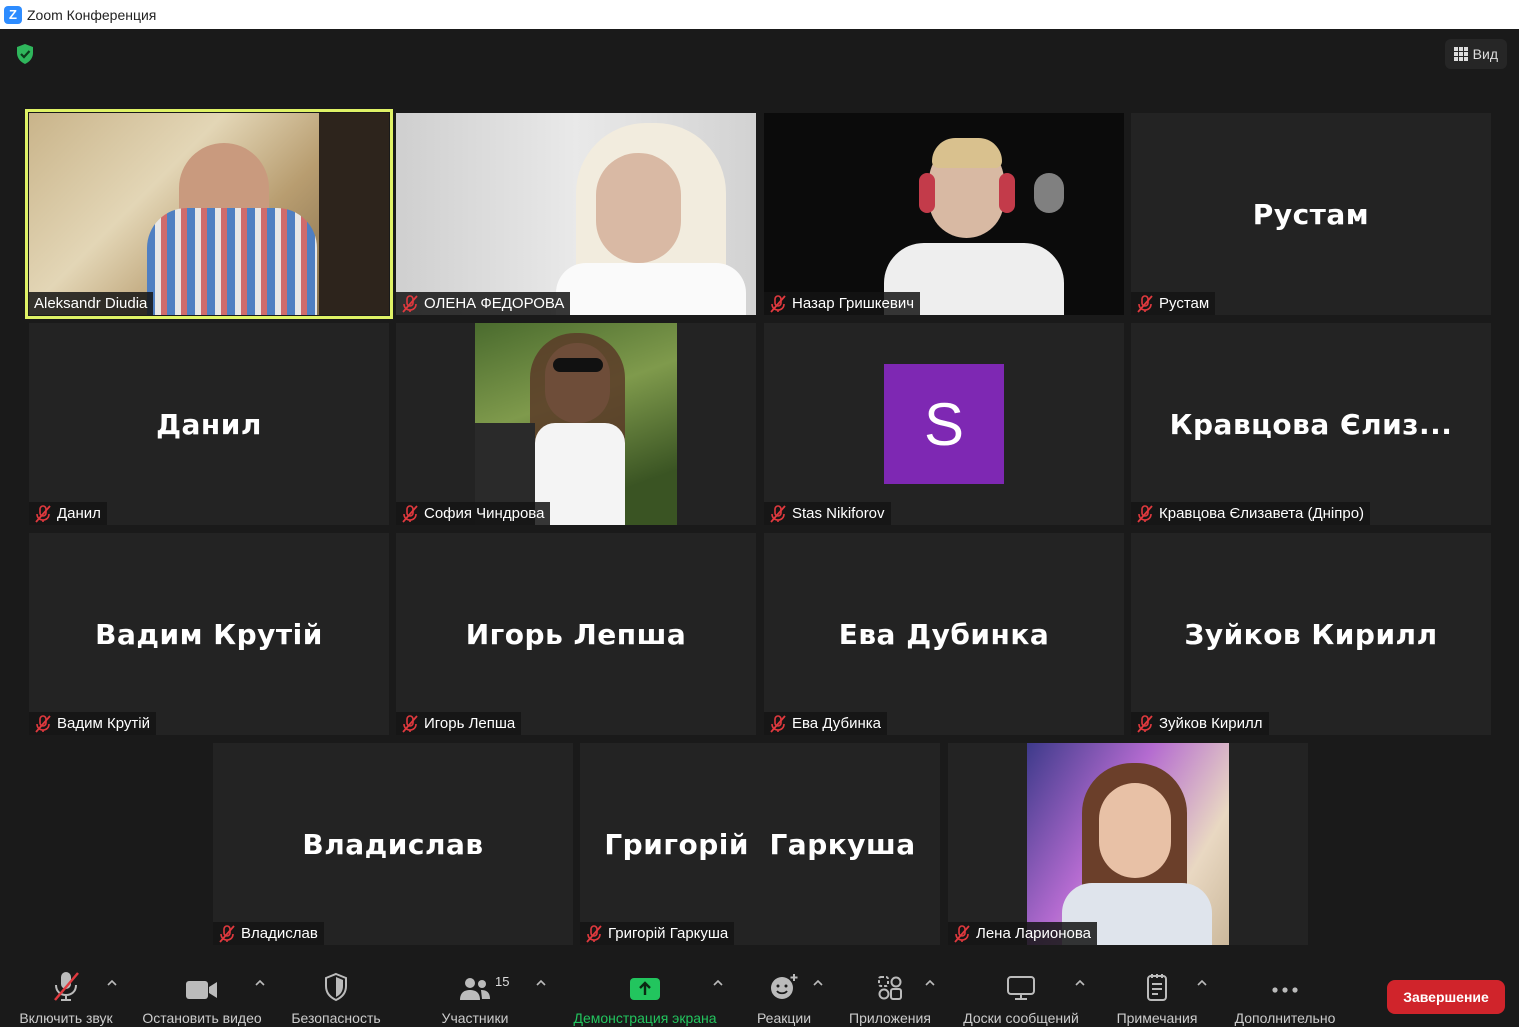 The image size is (1519, 1027). I want to click on participant-display-name: Вадим Крутій, so click(209, 634).